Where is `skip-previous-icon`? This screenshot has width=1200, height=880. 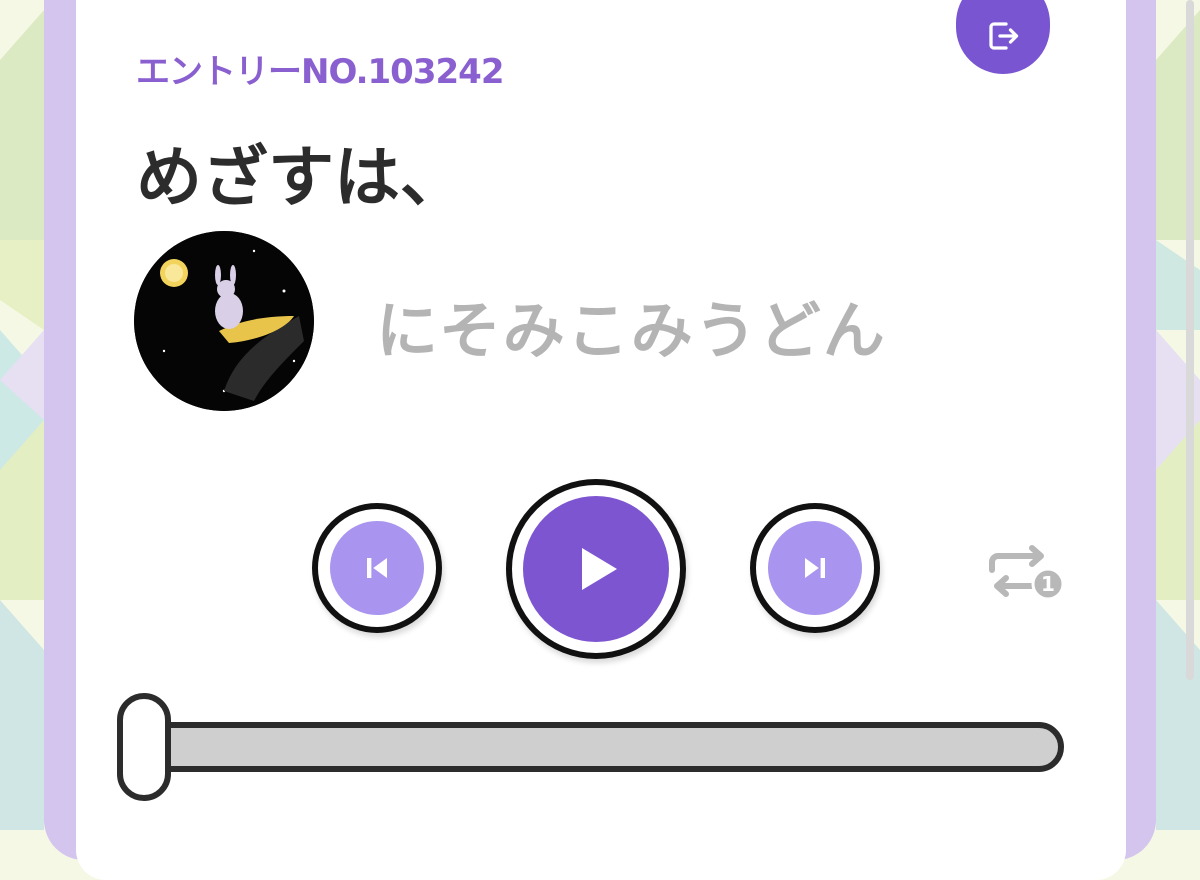
skip-previous-icon is located at coordinates (377, 568).